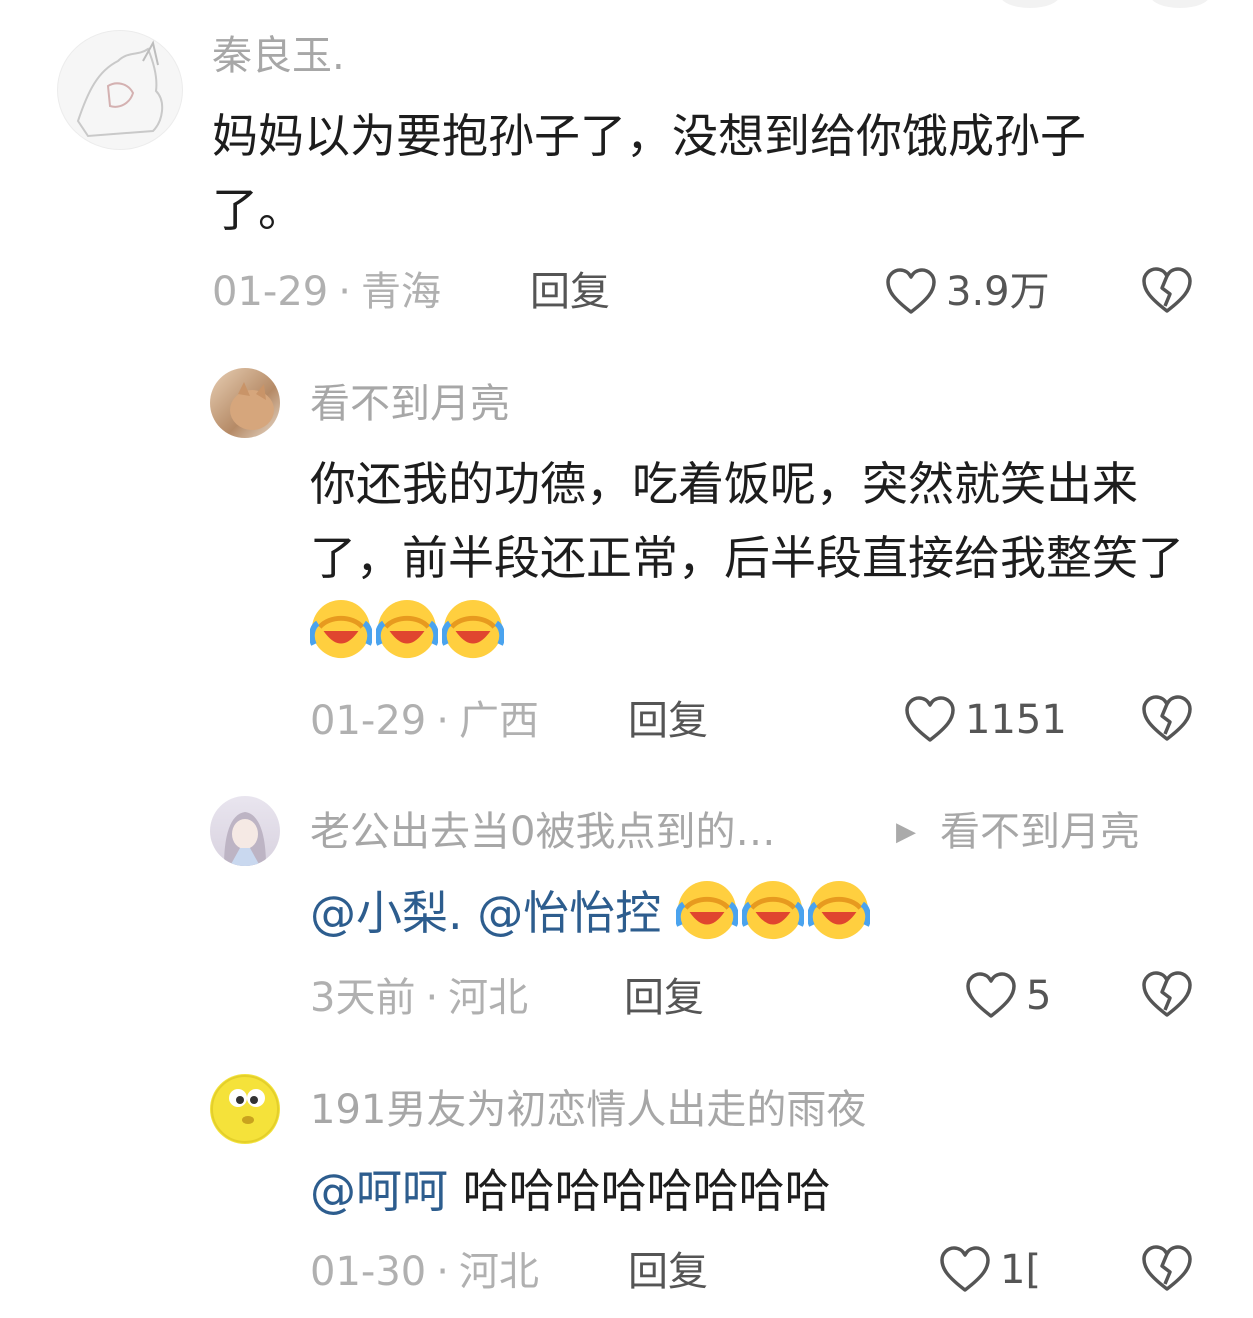  I want to click on like-button: 3.9万, so click(967, 292).